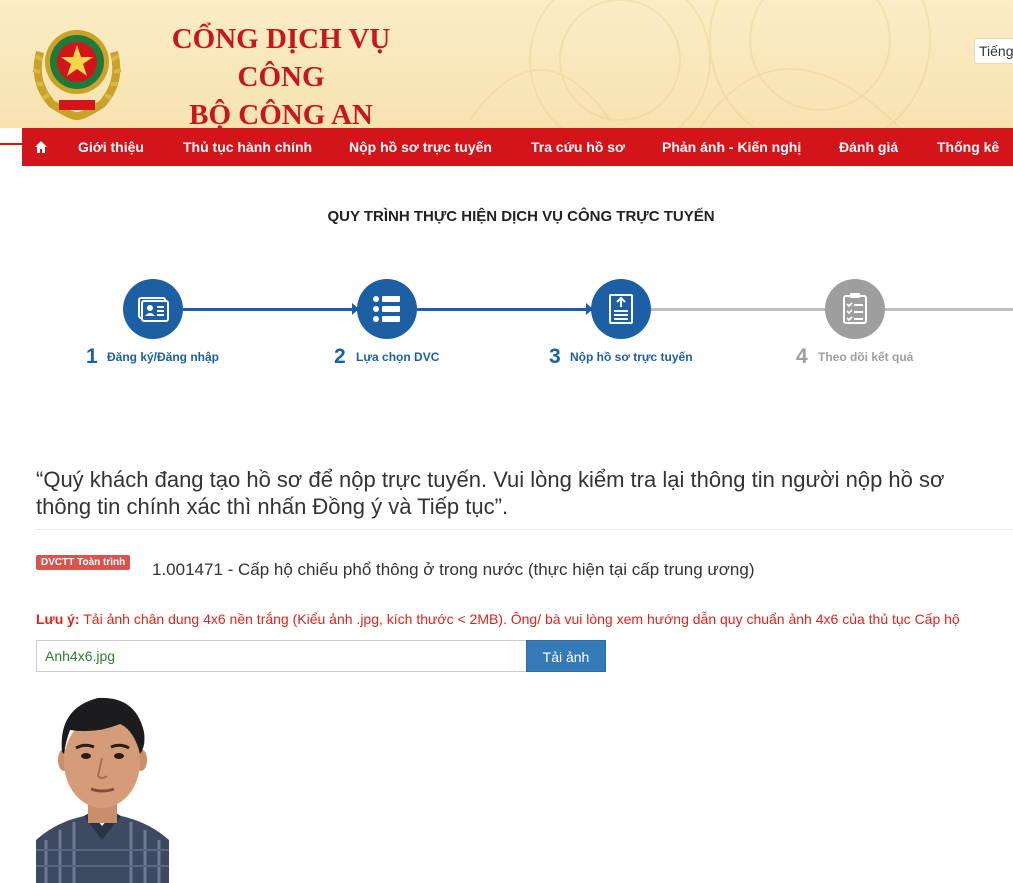 The width and height of the screenshot is (1013, 883). What do you see at coordinates (802, 356) in the screenshot?
I see `step-4-number: 4` at bounding box center [802, 356].